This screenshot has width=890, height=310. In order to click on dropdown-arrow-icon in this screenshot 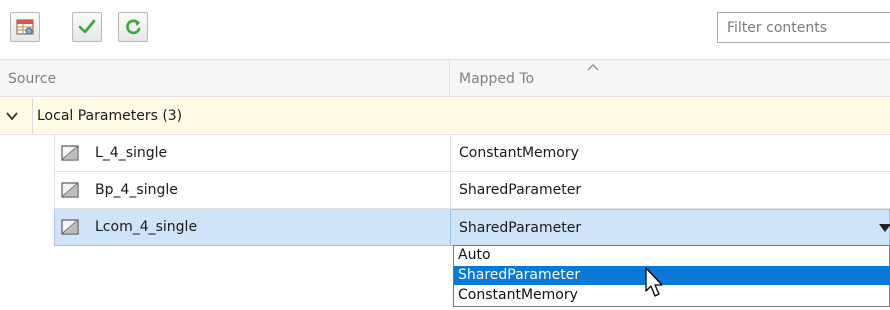, I will do `click(884, 228)`.